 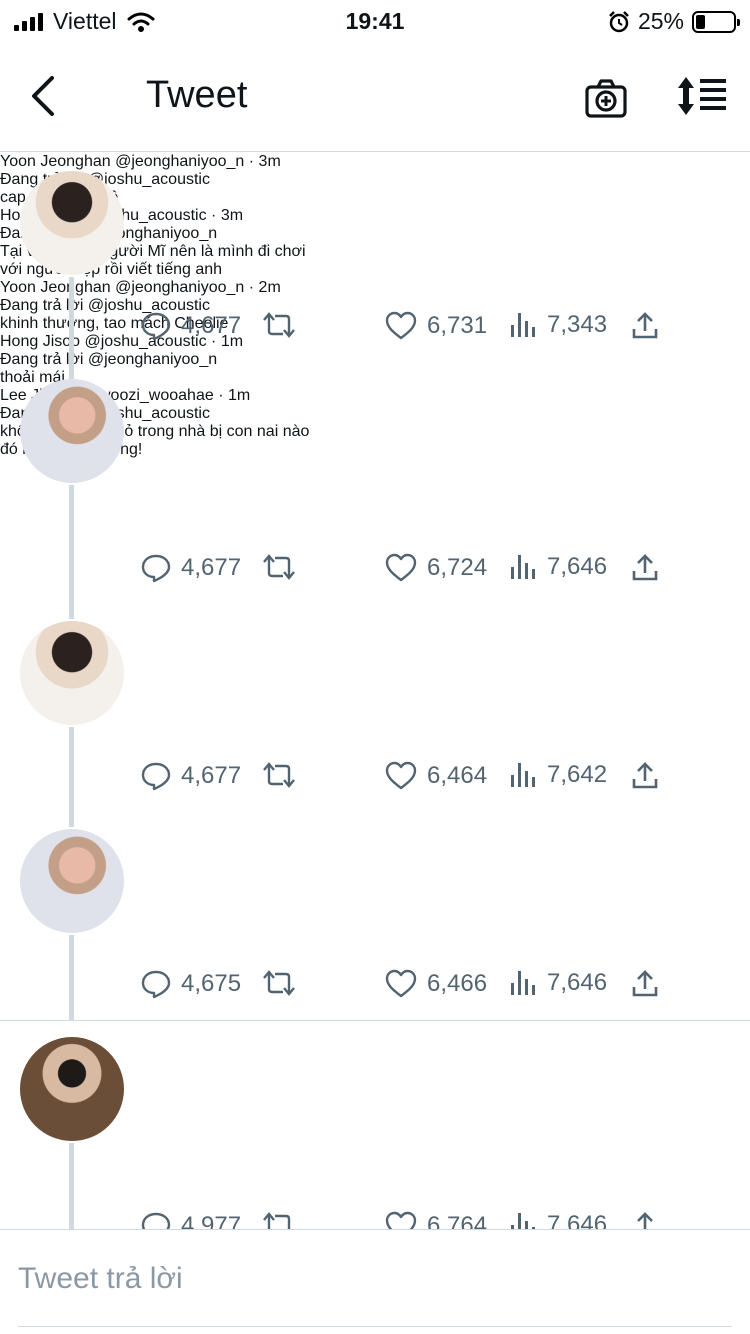 What do you see at coordinates (44, 96) in the screenshot?
I see `chevron-left-icon` at bounding box center [44, 96].